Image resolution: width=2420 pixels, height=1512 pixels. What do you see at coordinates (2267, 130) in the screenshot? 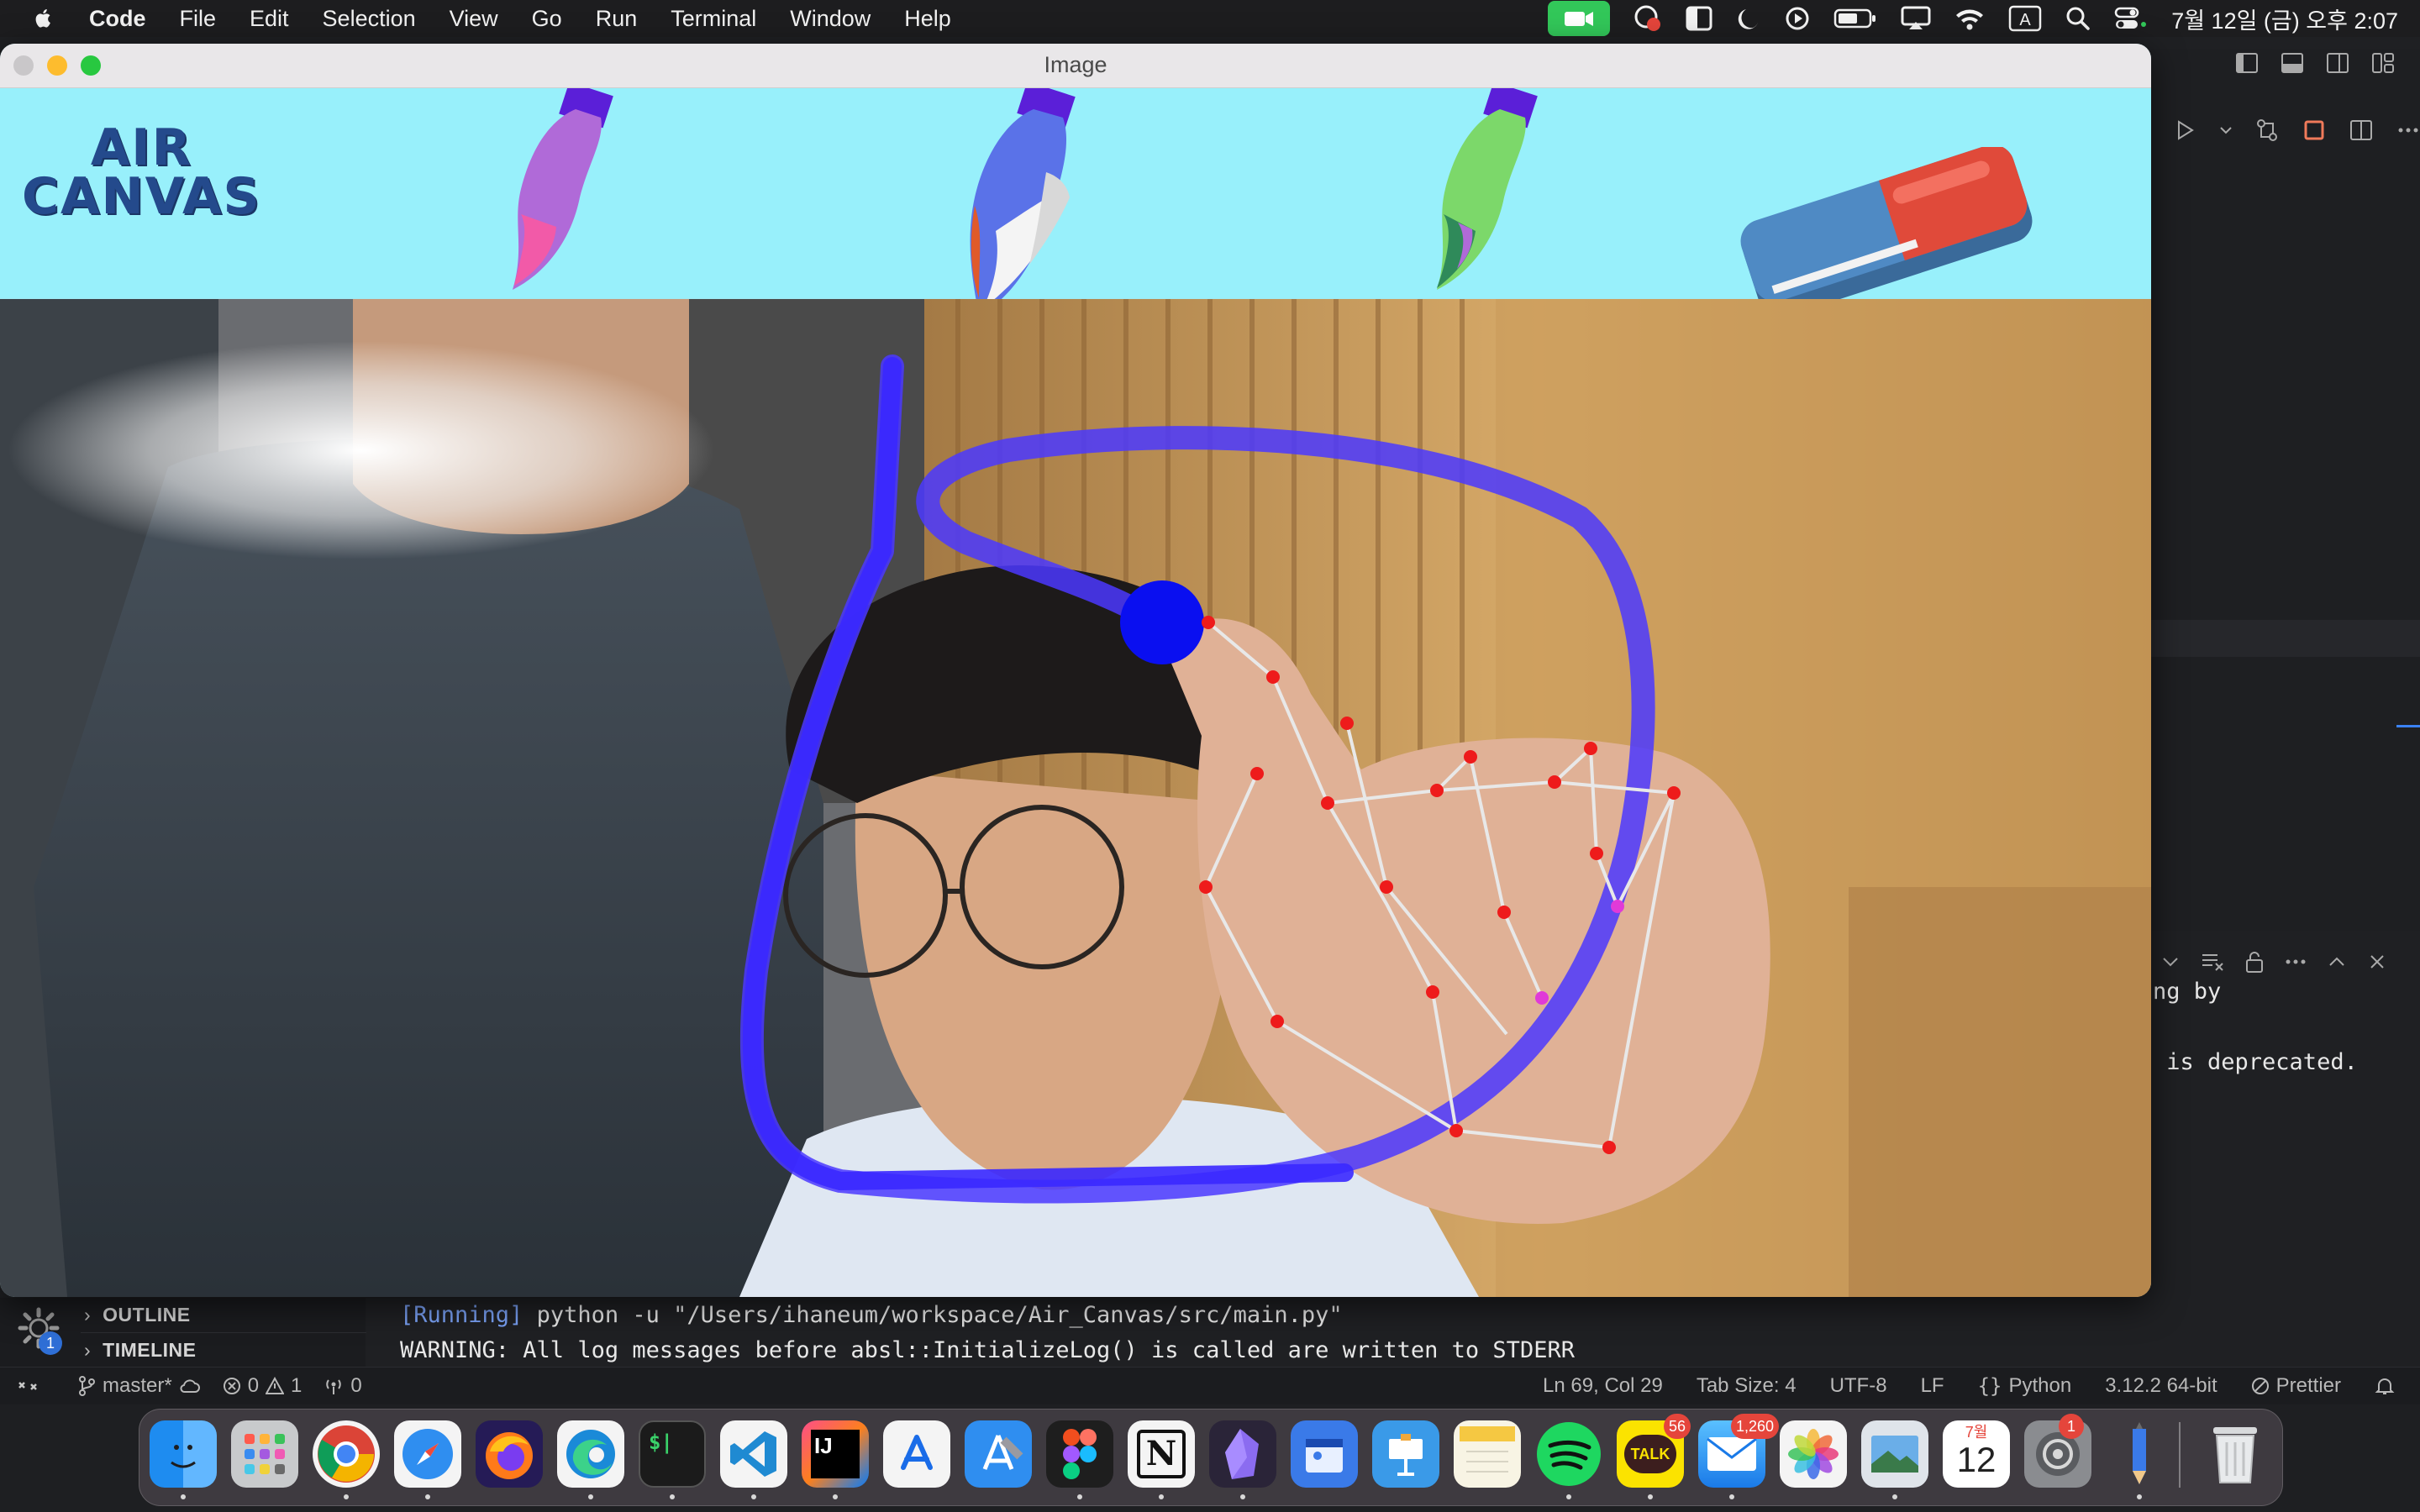
I see `compare-changes-icon` at bounding box center [2267, 130].